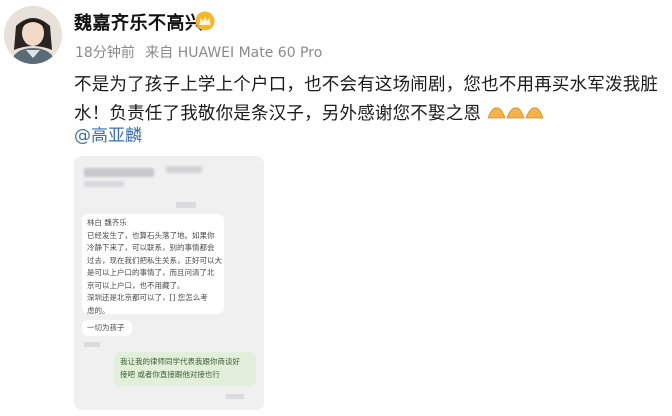 The width and height of the screenshot is (672, 416). What do you see at coordinates (105, 53) in the screenshot?
I see `post-time: 18分钟前` at bounding box center [105, 53].